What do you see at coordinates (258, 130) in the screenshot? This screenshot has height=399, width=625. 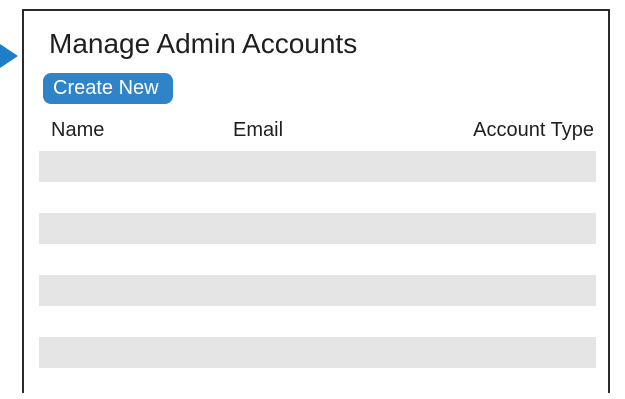 I see `column-header-email: Email` at bounding box center [258, 130].